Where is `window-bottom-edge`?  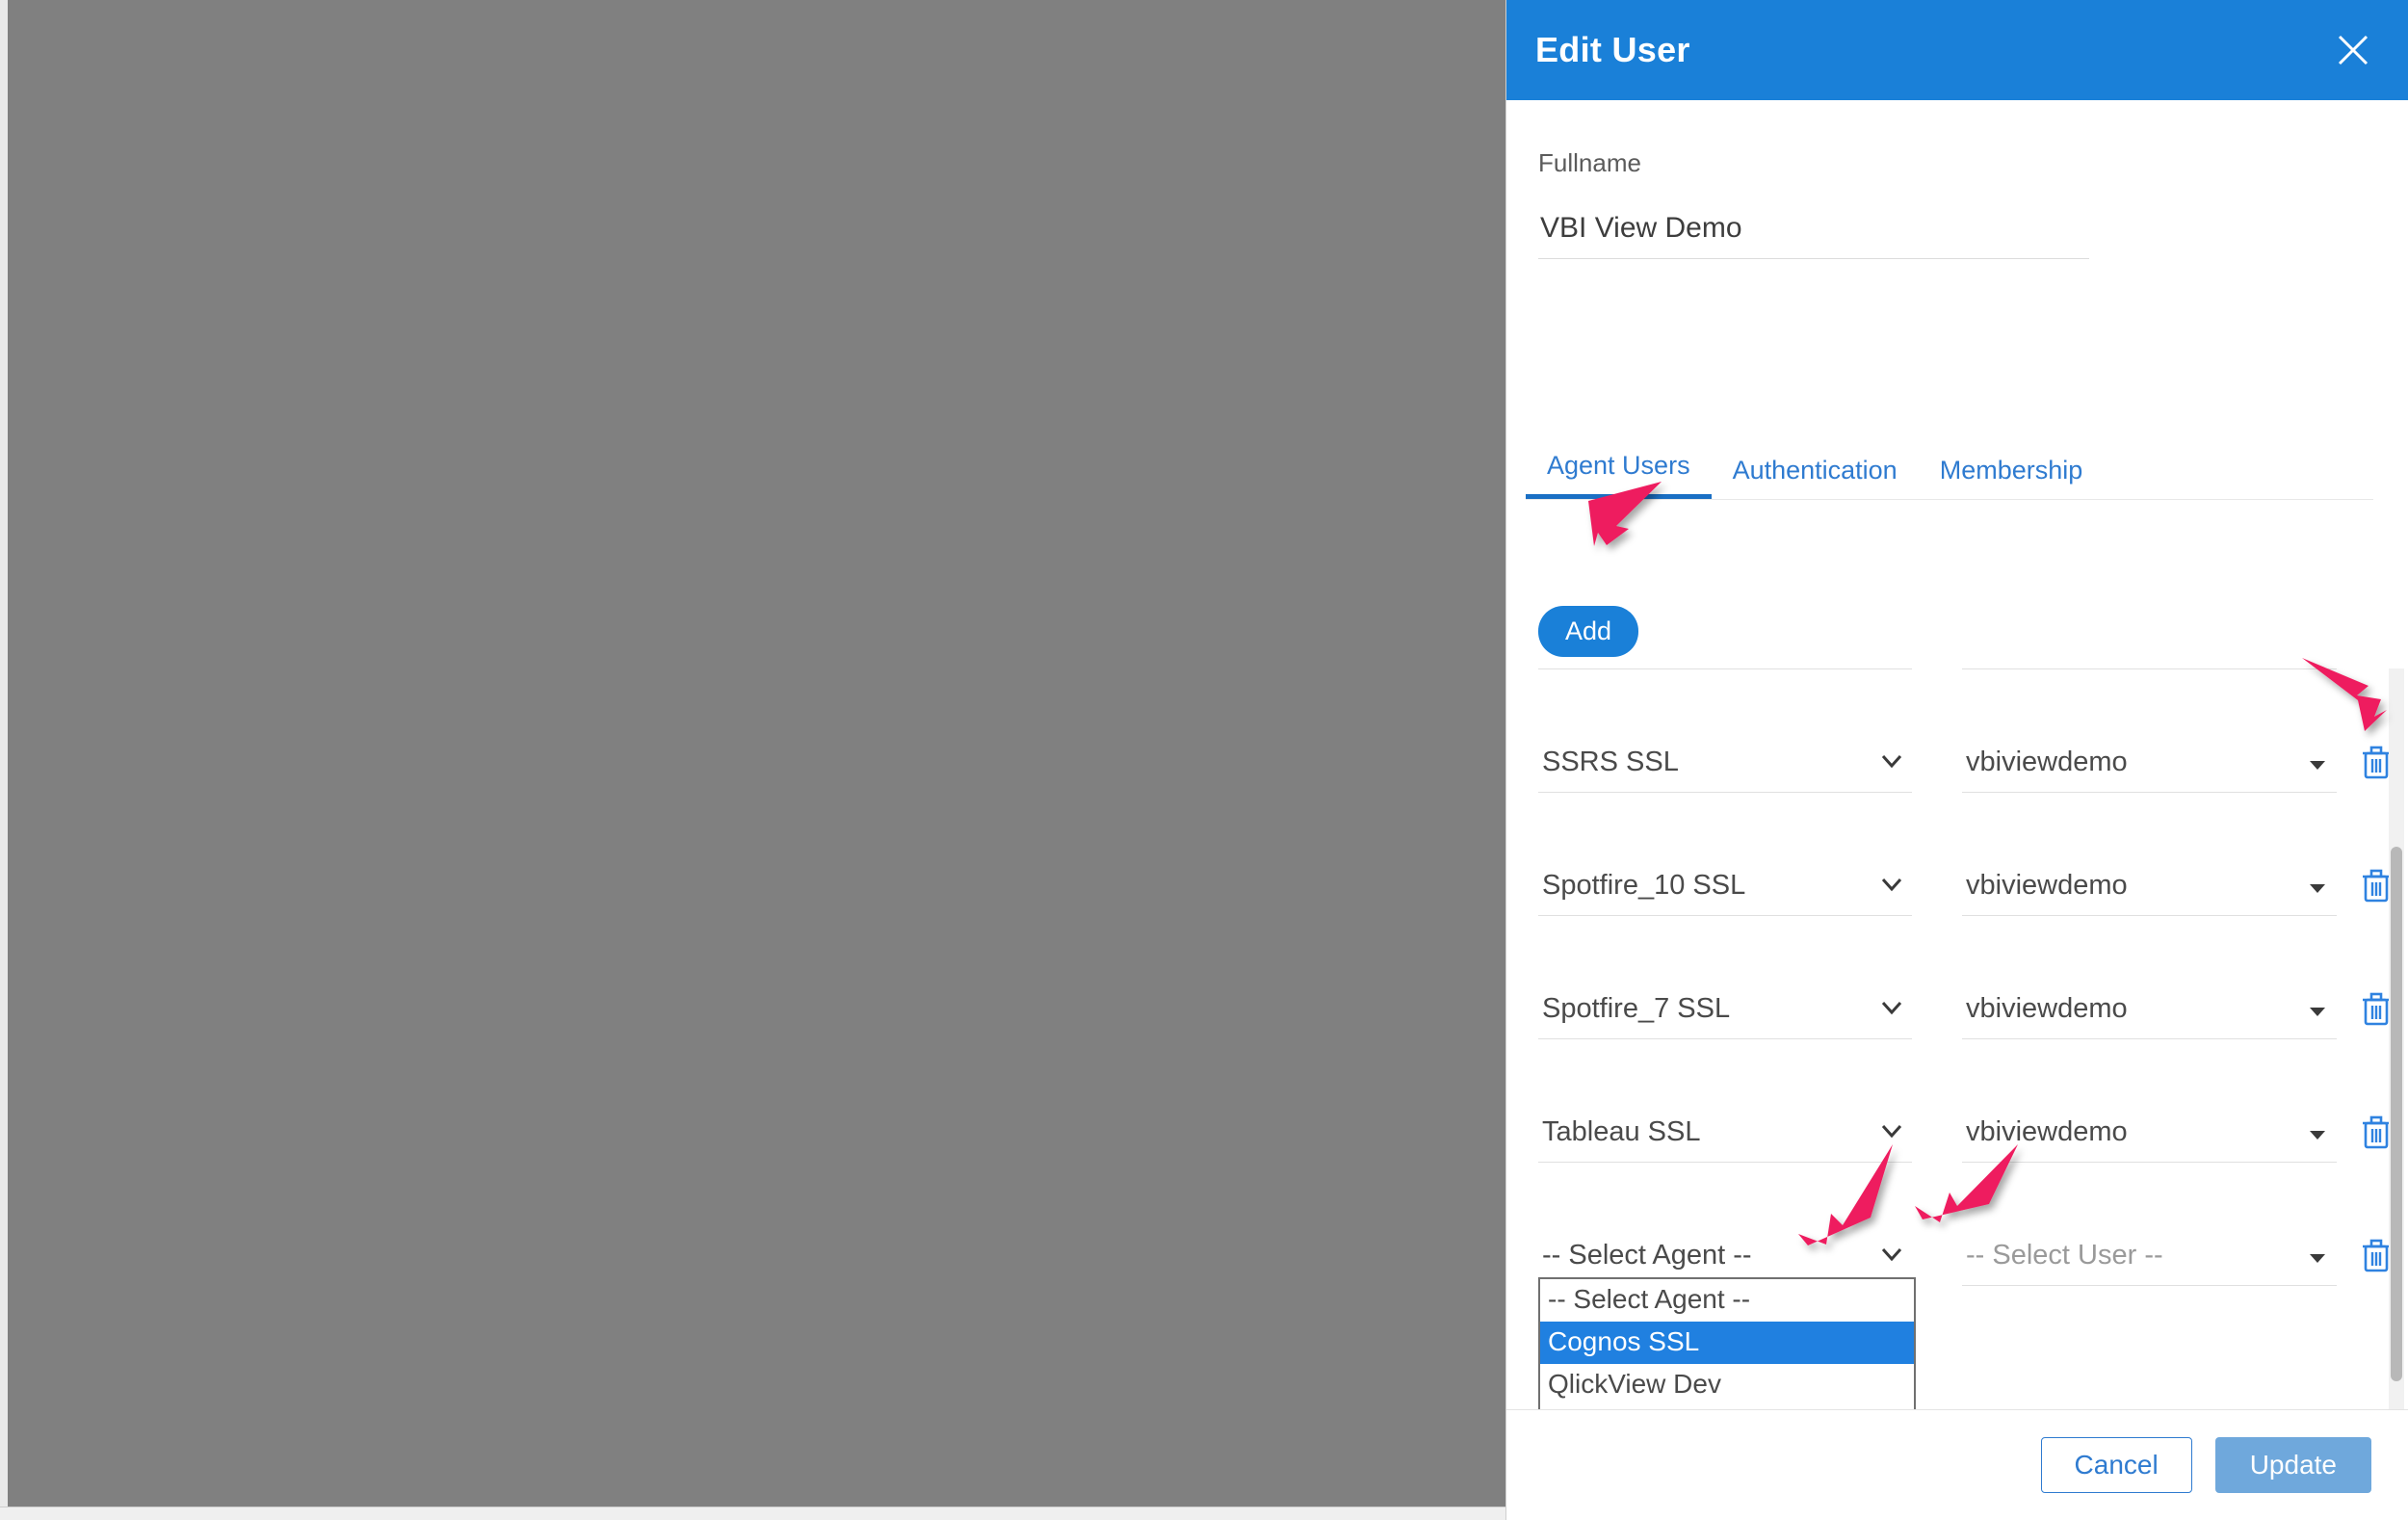 window-bottom-edge is located at coordinates (752, 1513).